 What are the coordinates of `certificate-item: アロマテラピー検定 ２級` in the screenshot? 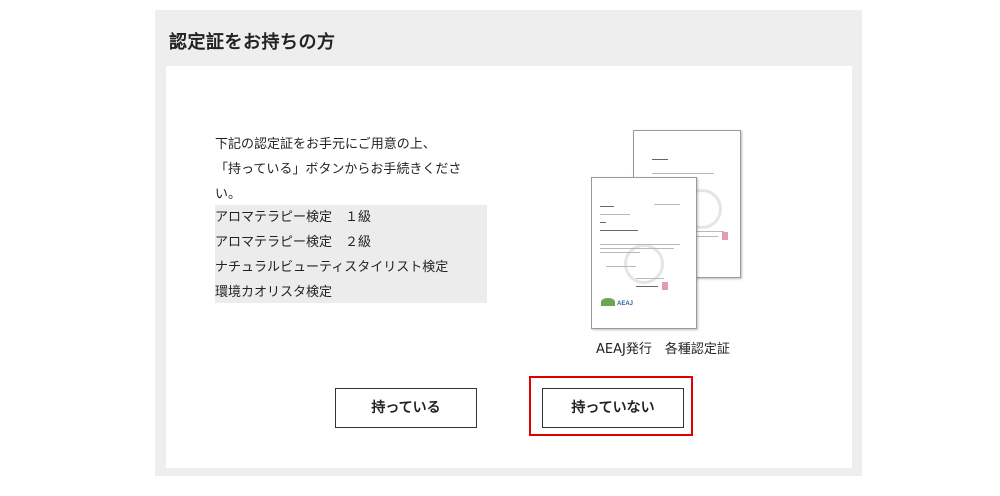 It's located at (293, 242).